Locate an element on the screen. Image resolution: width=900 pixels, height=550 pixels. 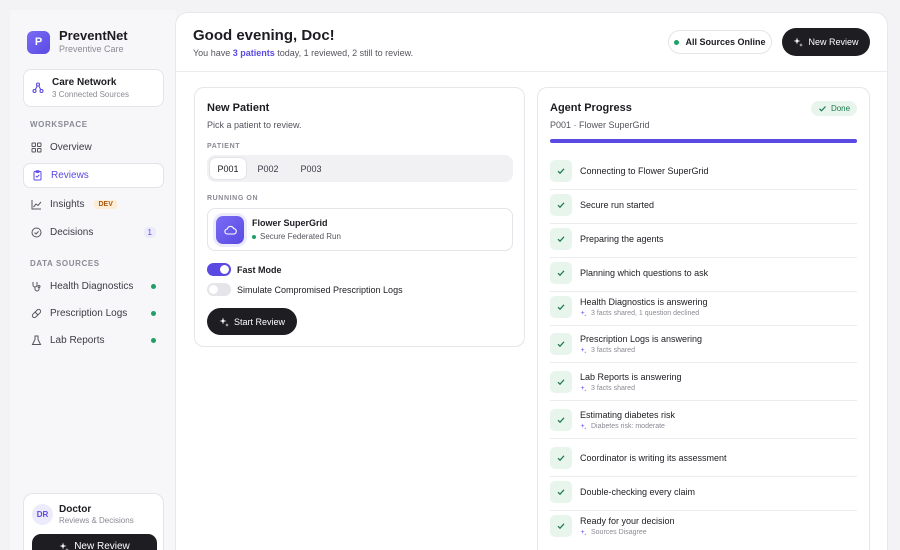
step-title: Estimating diabetes risk is located at coordinates (628, 415).